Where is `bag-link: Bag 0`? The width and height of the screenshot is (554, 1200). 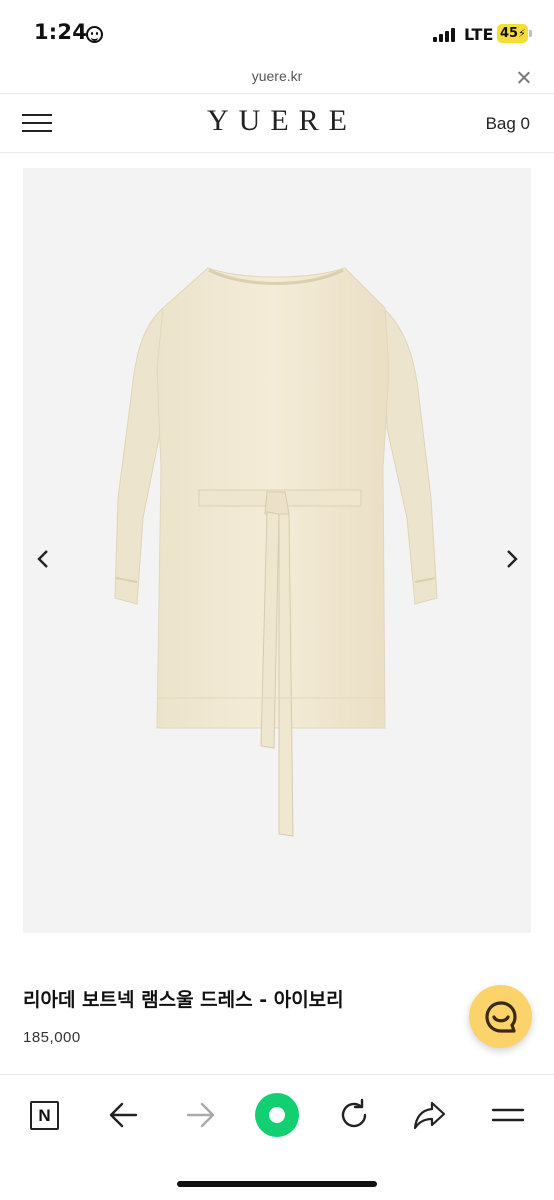
bag-link: Bag 0 is located at coordinates (508, 124).